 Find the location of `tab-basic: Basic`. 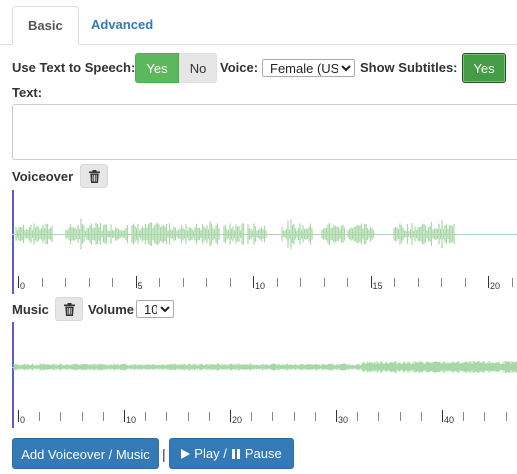

tab-basic: Basic is located at coordinates (45, 25).